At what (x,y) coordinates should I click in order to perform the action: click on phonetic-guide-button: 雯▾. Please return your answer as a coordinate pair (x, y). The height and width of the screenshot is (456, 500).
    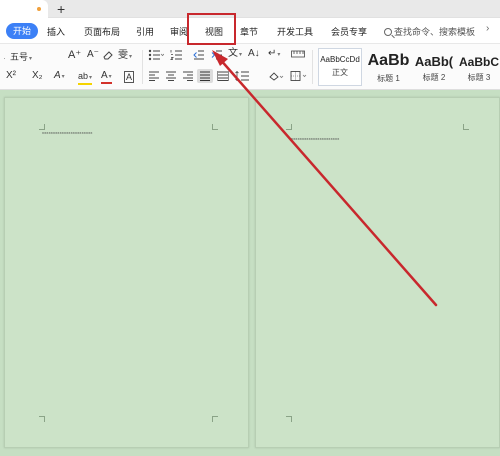
    Looking at the image, I should click on (125, 56).